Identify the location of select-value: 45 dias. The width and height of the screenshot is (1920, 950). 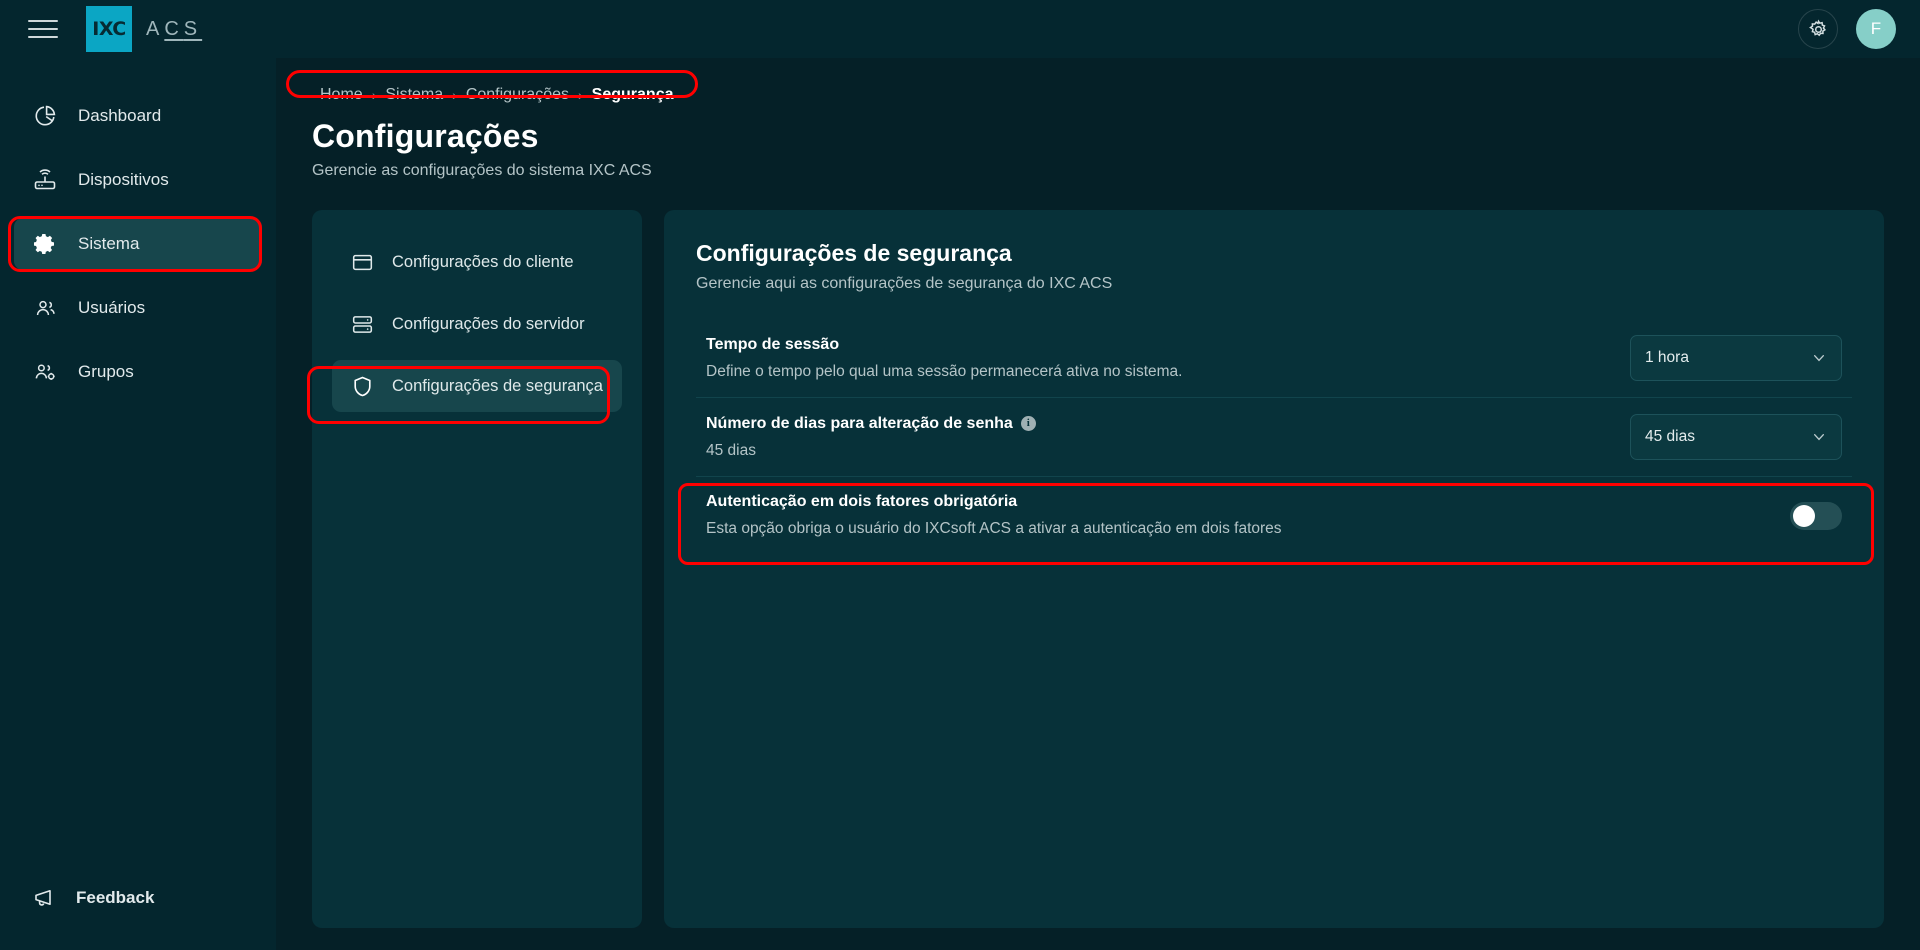
(1670, 436).